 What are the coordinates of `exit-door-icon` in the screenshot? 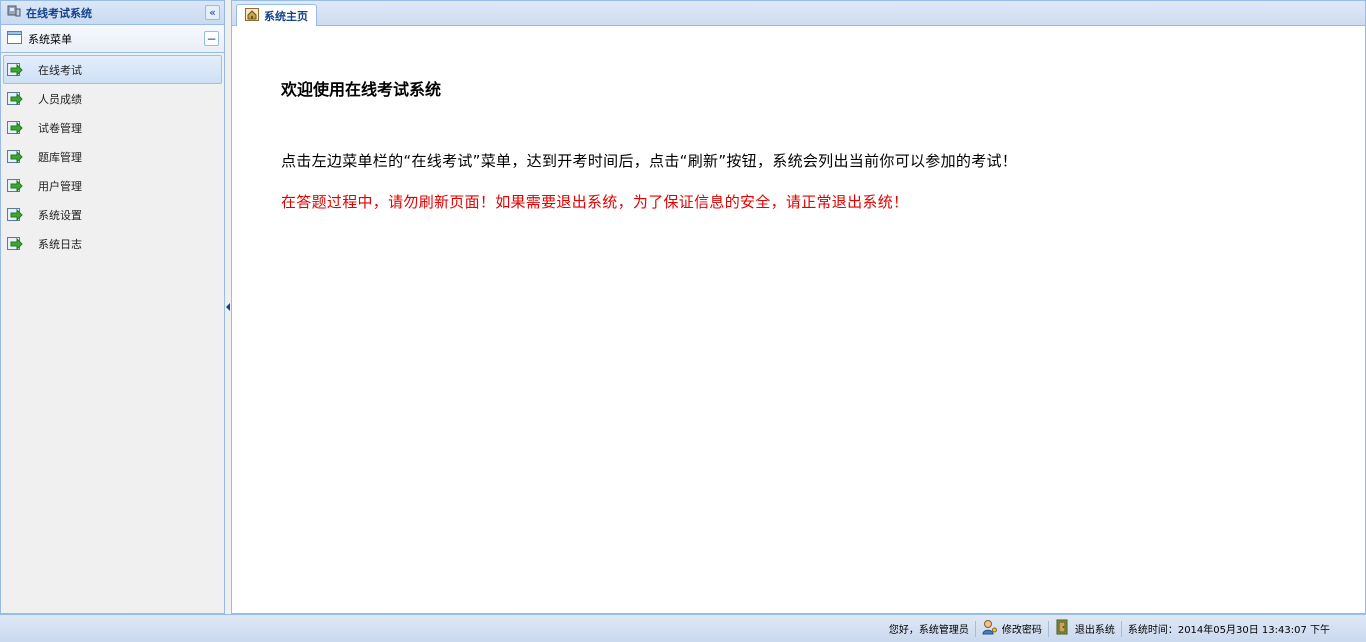 It's located at (1063, 628).